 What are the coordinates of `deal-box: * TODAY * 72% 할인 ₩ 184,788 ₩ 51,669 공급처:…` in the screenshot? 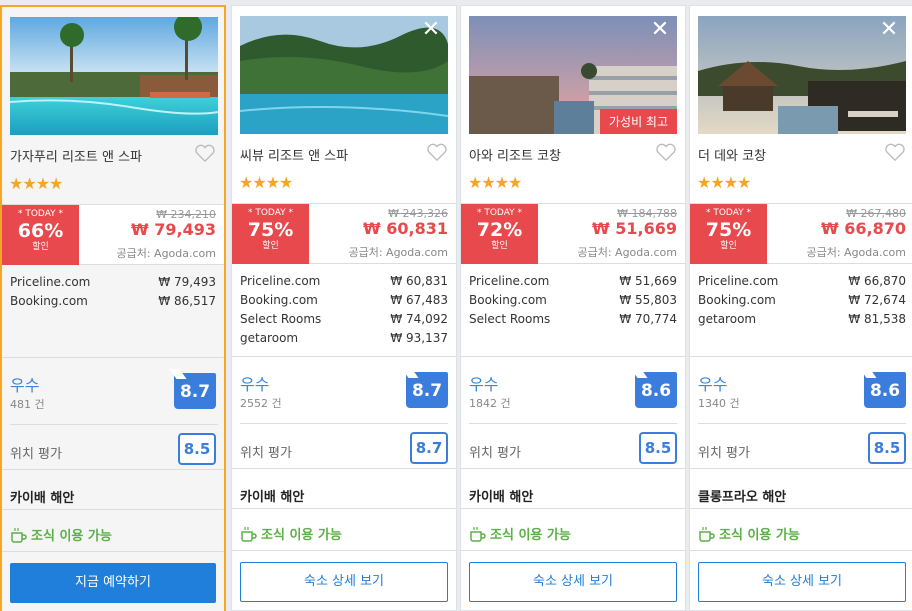 It's located at (573, 233).